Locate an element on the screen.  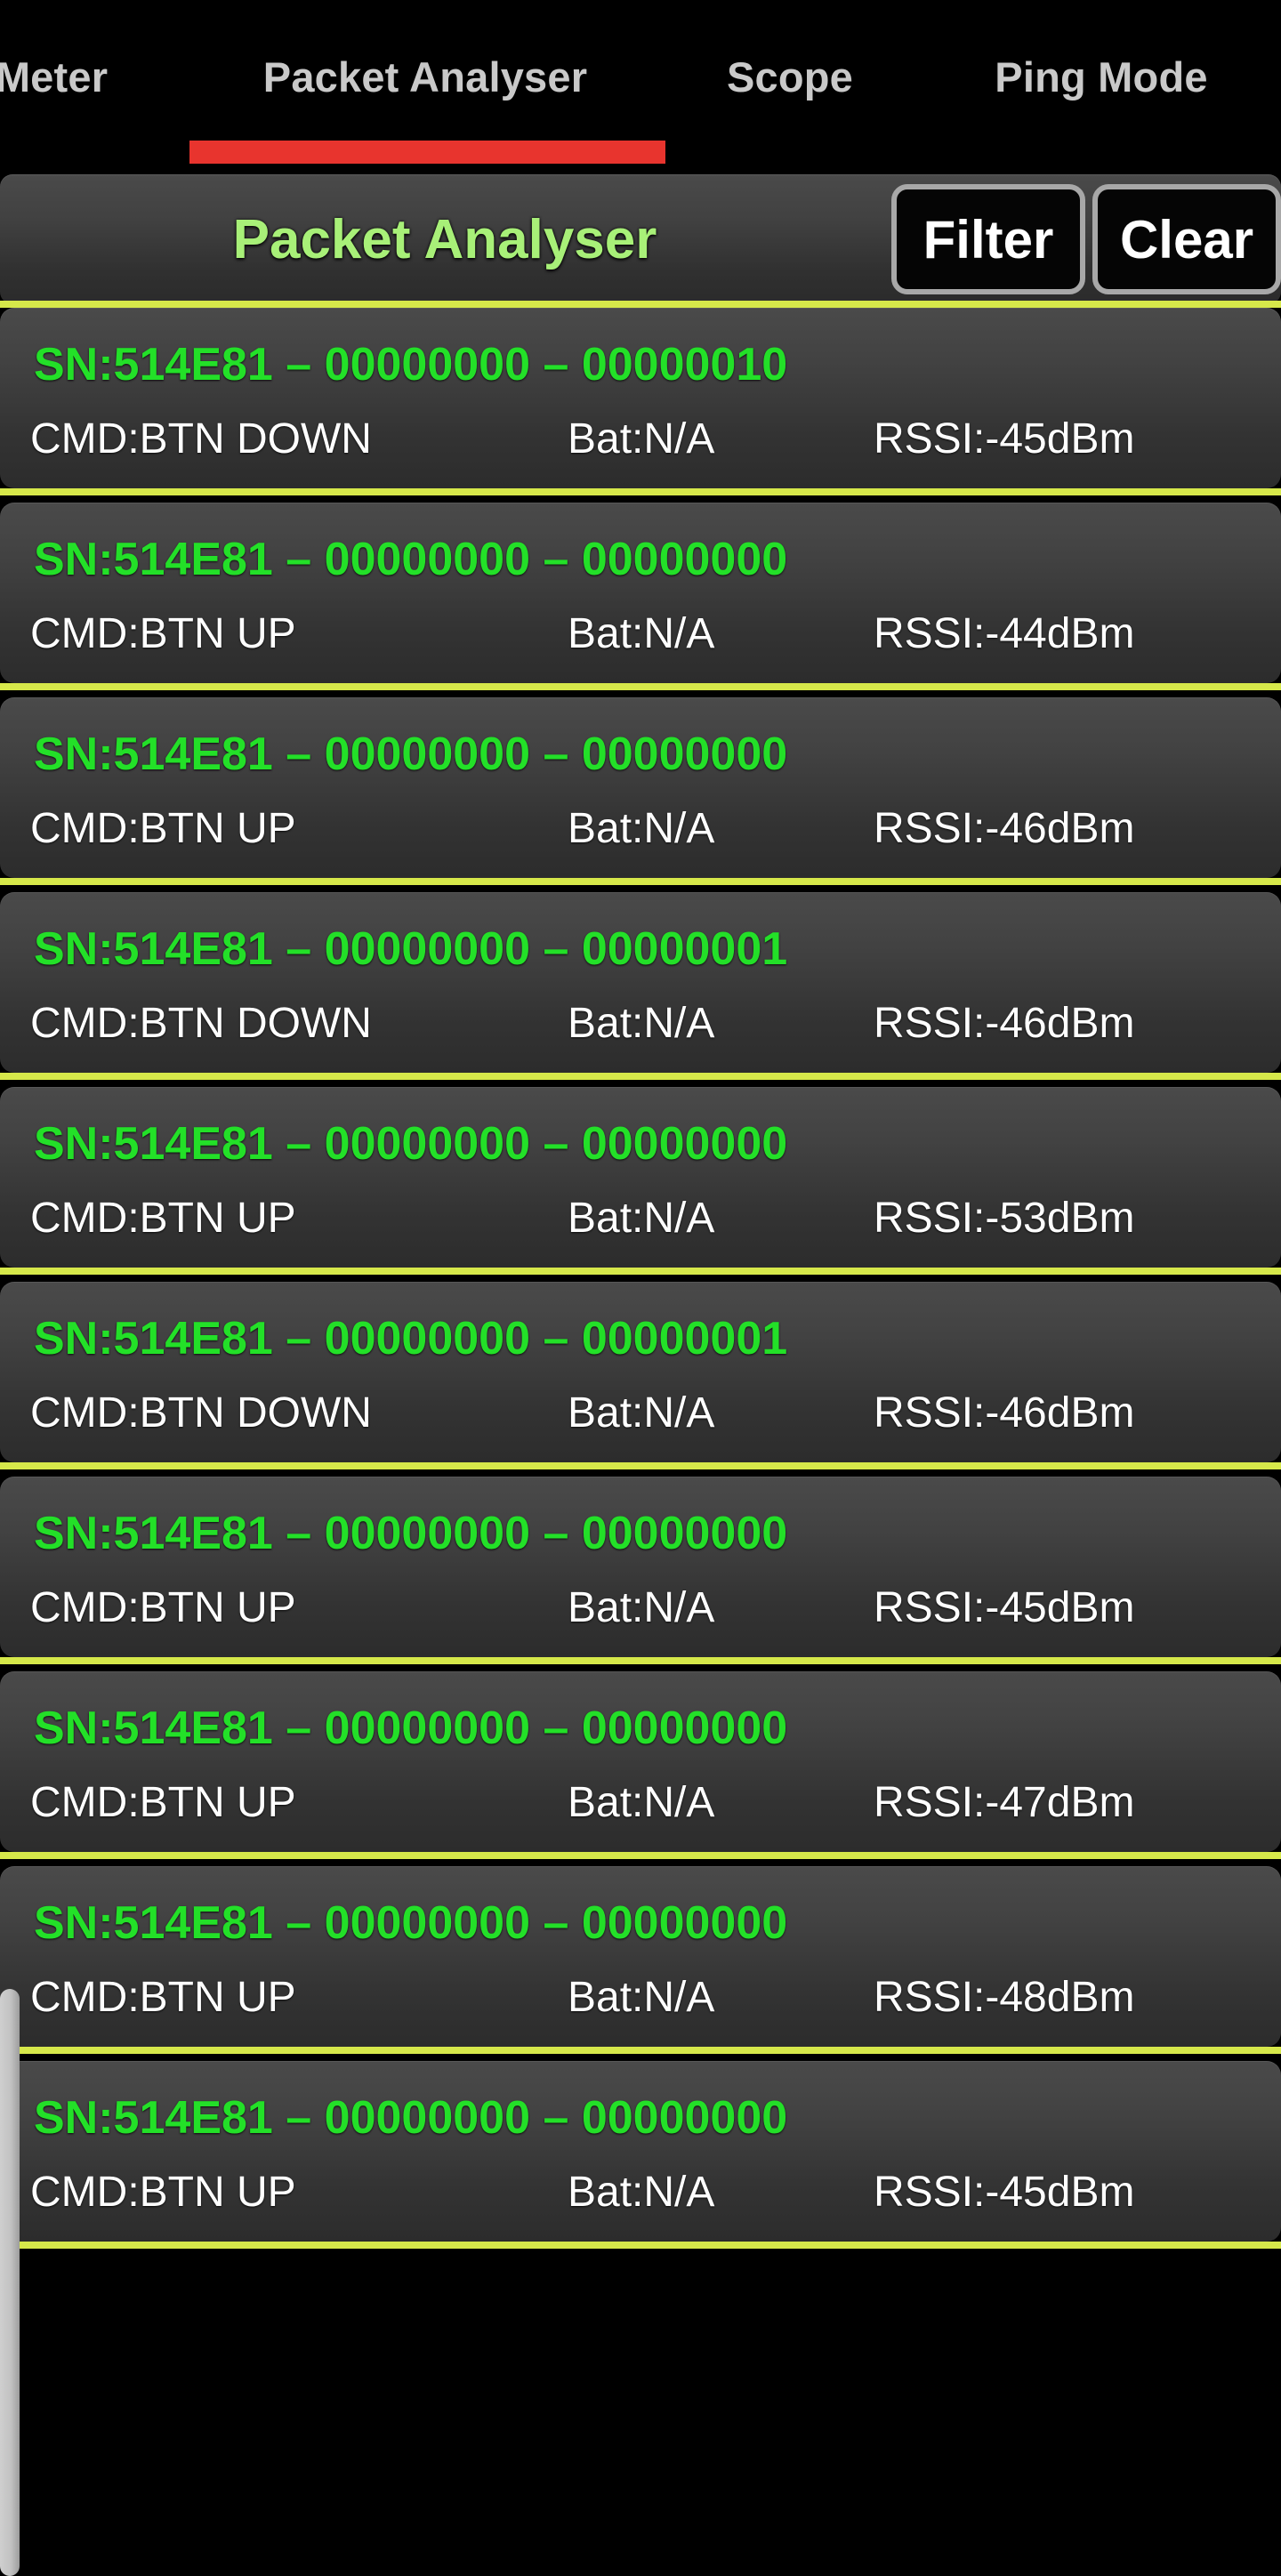
tab-ping-mode: Ping Mode is located at coordinates (1099, 76).